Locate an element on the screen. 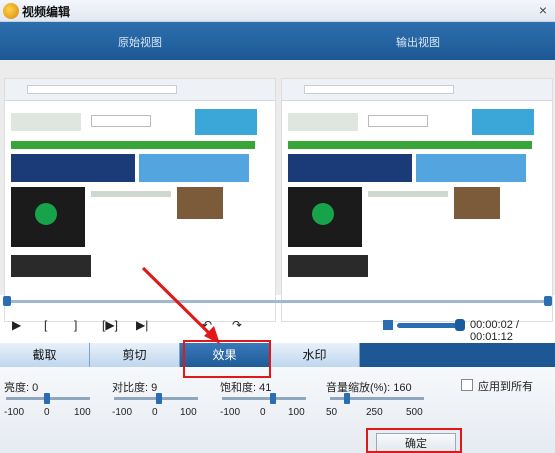 The width and height of the screenshot is (555, 453). app-icon is located at coordinates (11, 11).